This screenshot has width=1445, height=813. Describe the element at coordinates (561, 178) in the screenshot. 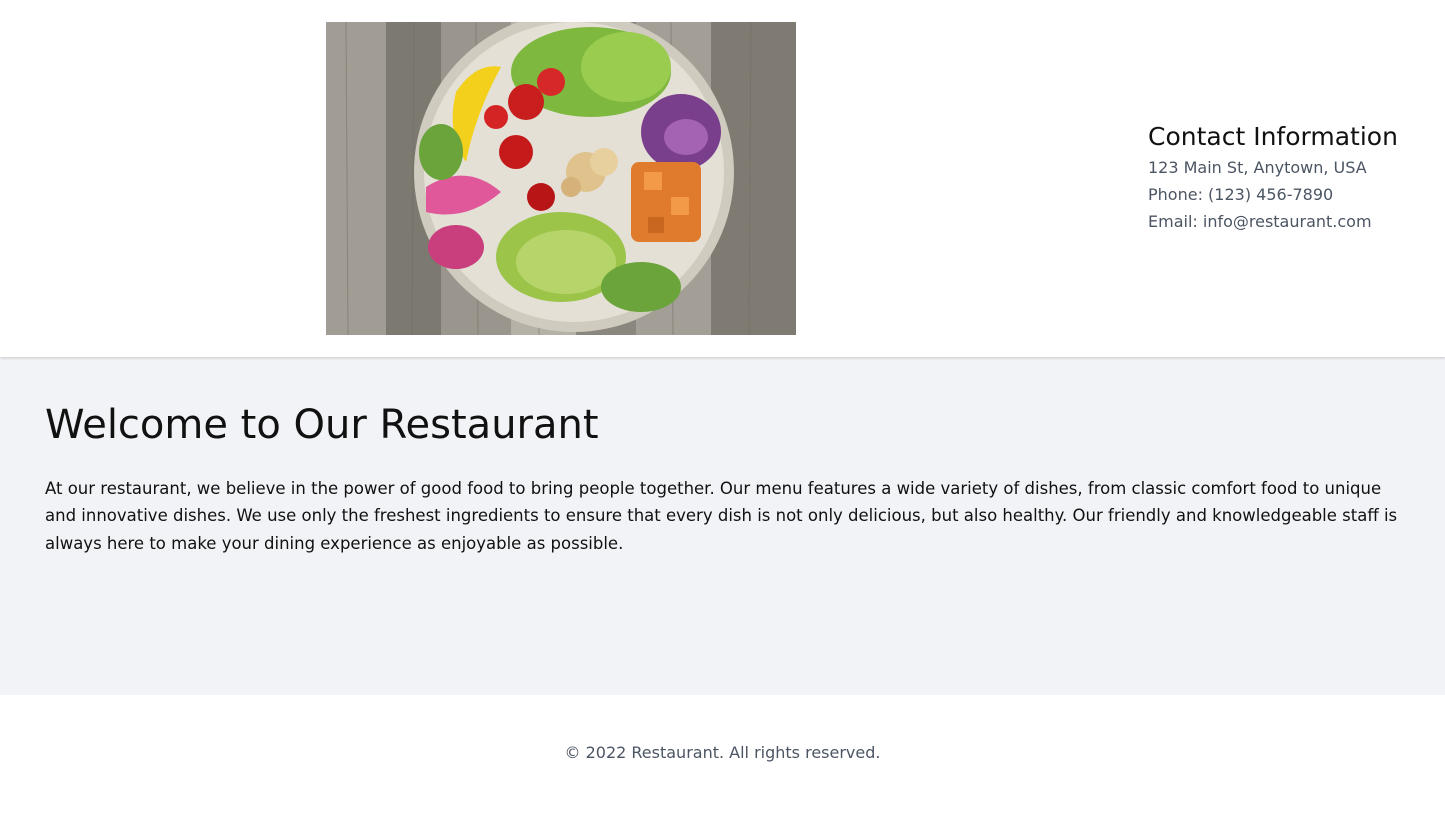

I see `salad-bowl-image` at that location.